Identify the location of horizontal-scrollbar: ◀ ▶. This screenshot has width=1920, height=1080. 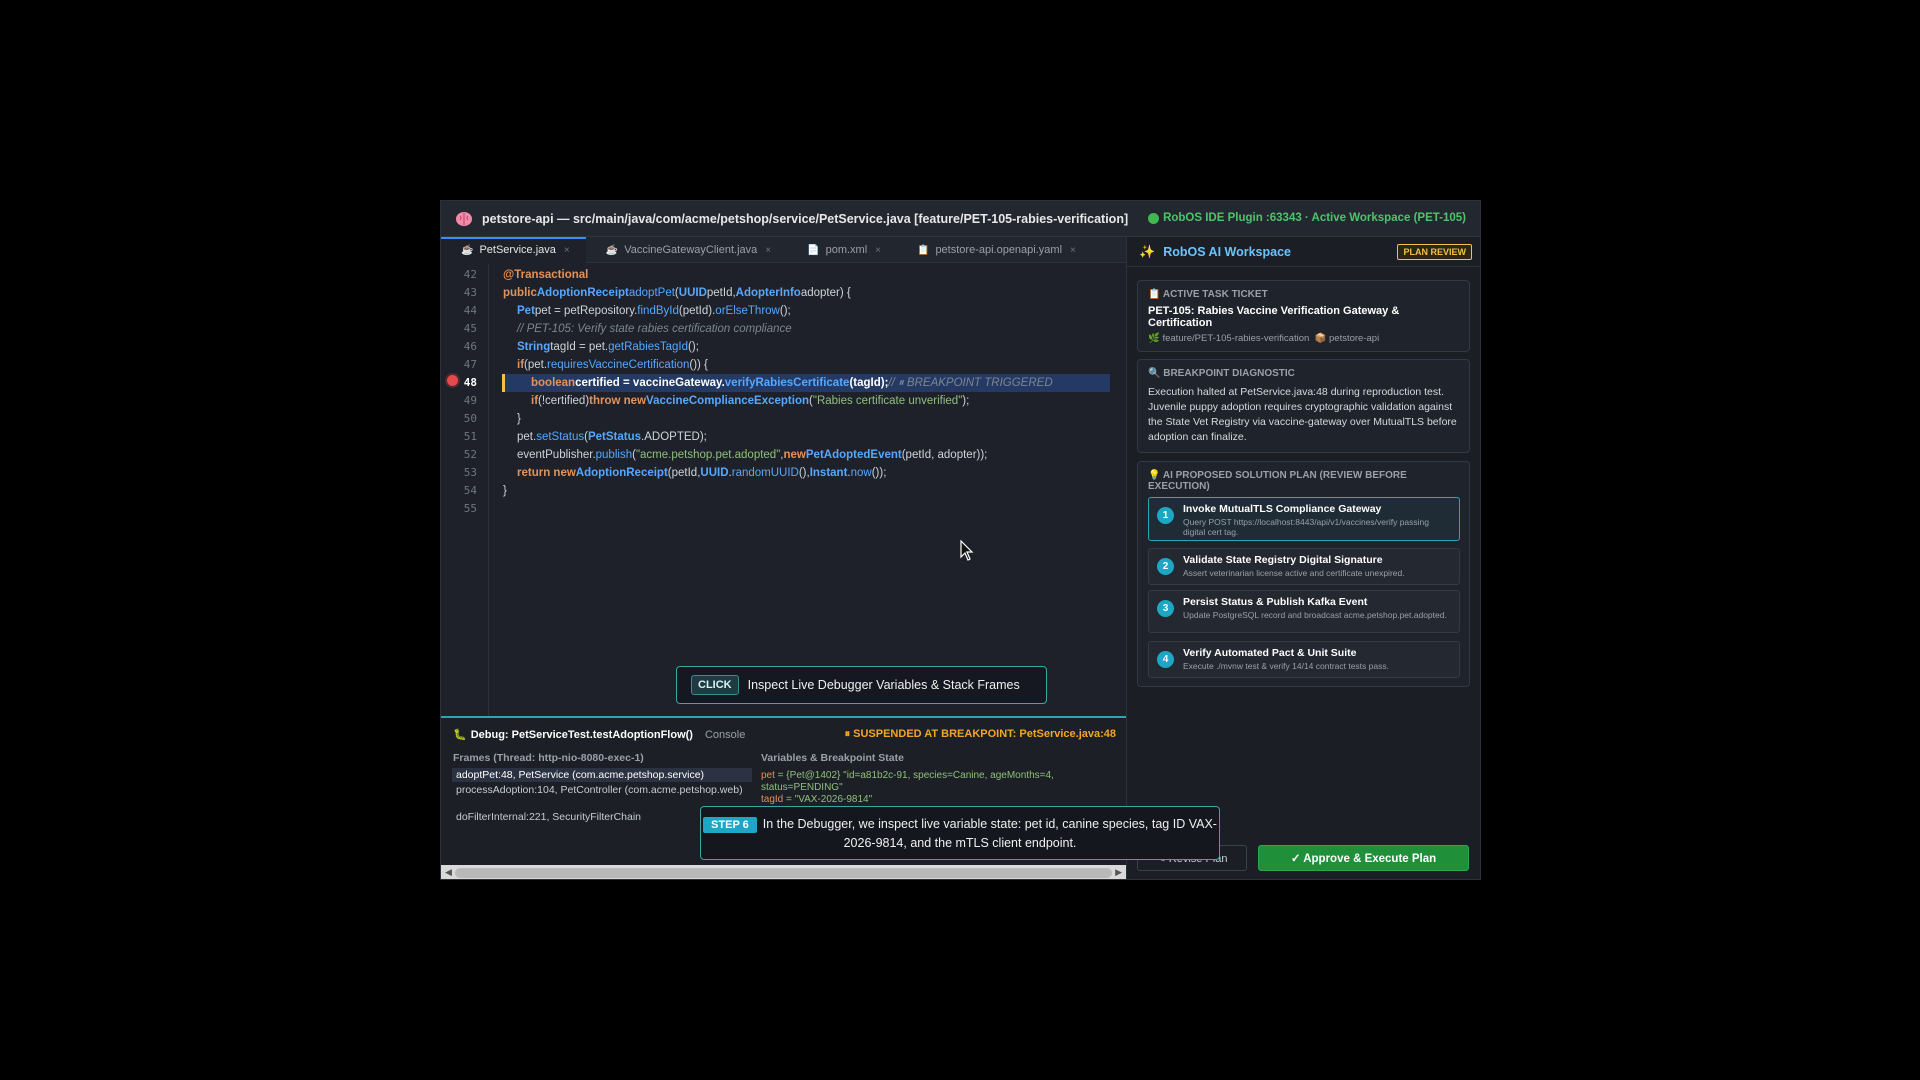
(783, 872).